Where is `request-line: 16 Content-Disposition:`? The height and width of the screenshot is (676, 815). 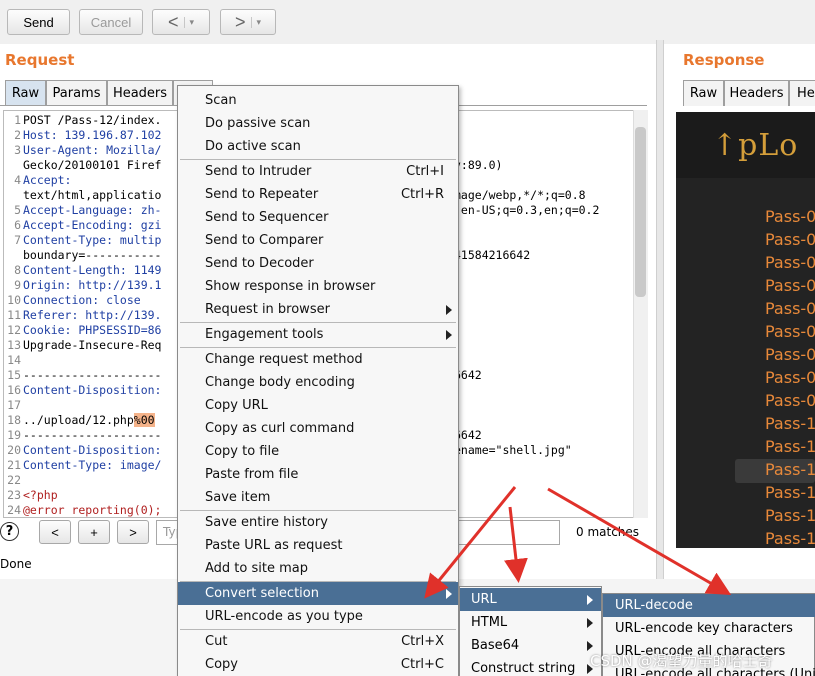
request-line: 16 Content-Disposition: is located at coordinates (82, 390).